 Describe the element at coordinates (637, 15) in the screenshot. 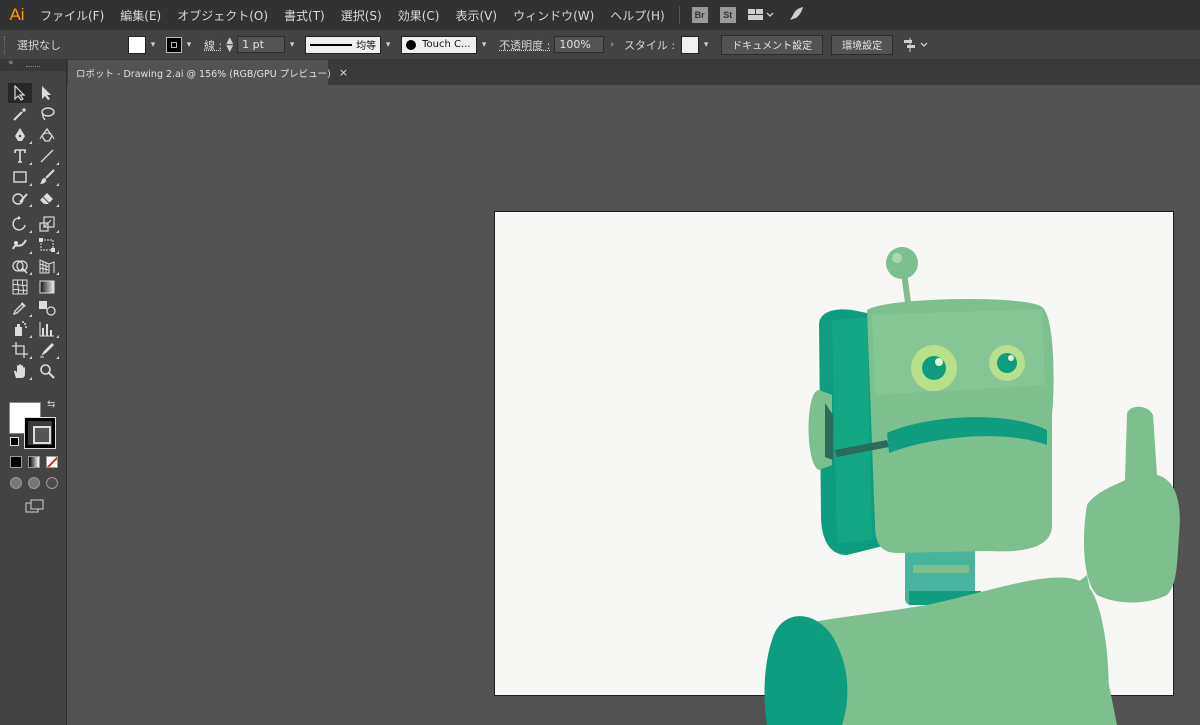

I see `menu-help: ヘルプ(H)` at that location.